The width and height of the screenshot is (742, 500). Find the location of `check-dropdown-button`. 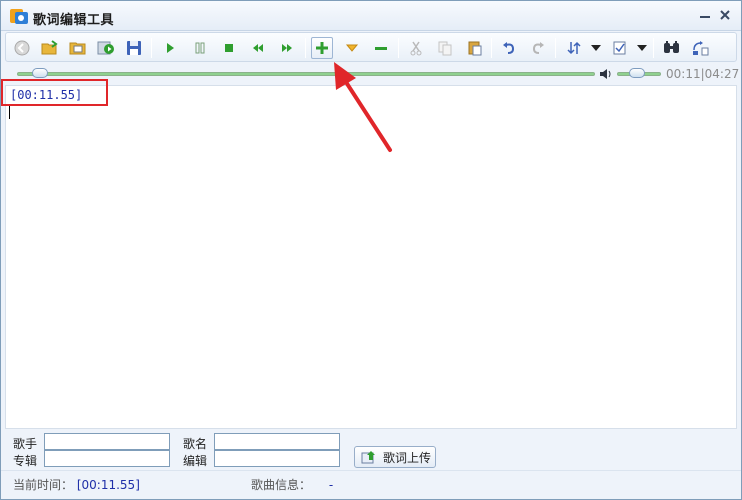

check-dropdown-button is located at coordinates (642, 48).